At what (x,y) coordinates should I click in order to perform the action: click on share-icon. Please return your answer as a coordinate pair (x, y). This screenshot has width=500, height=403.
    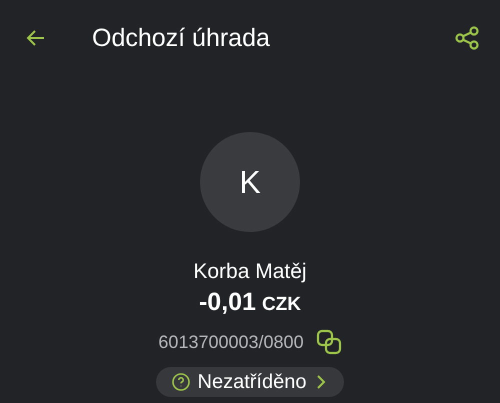
    Looking at the image, I should click on (467, 38).